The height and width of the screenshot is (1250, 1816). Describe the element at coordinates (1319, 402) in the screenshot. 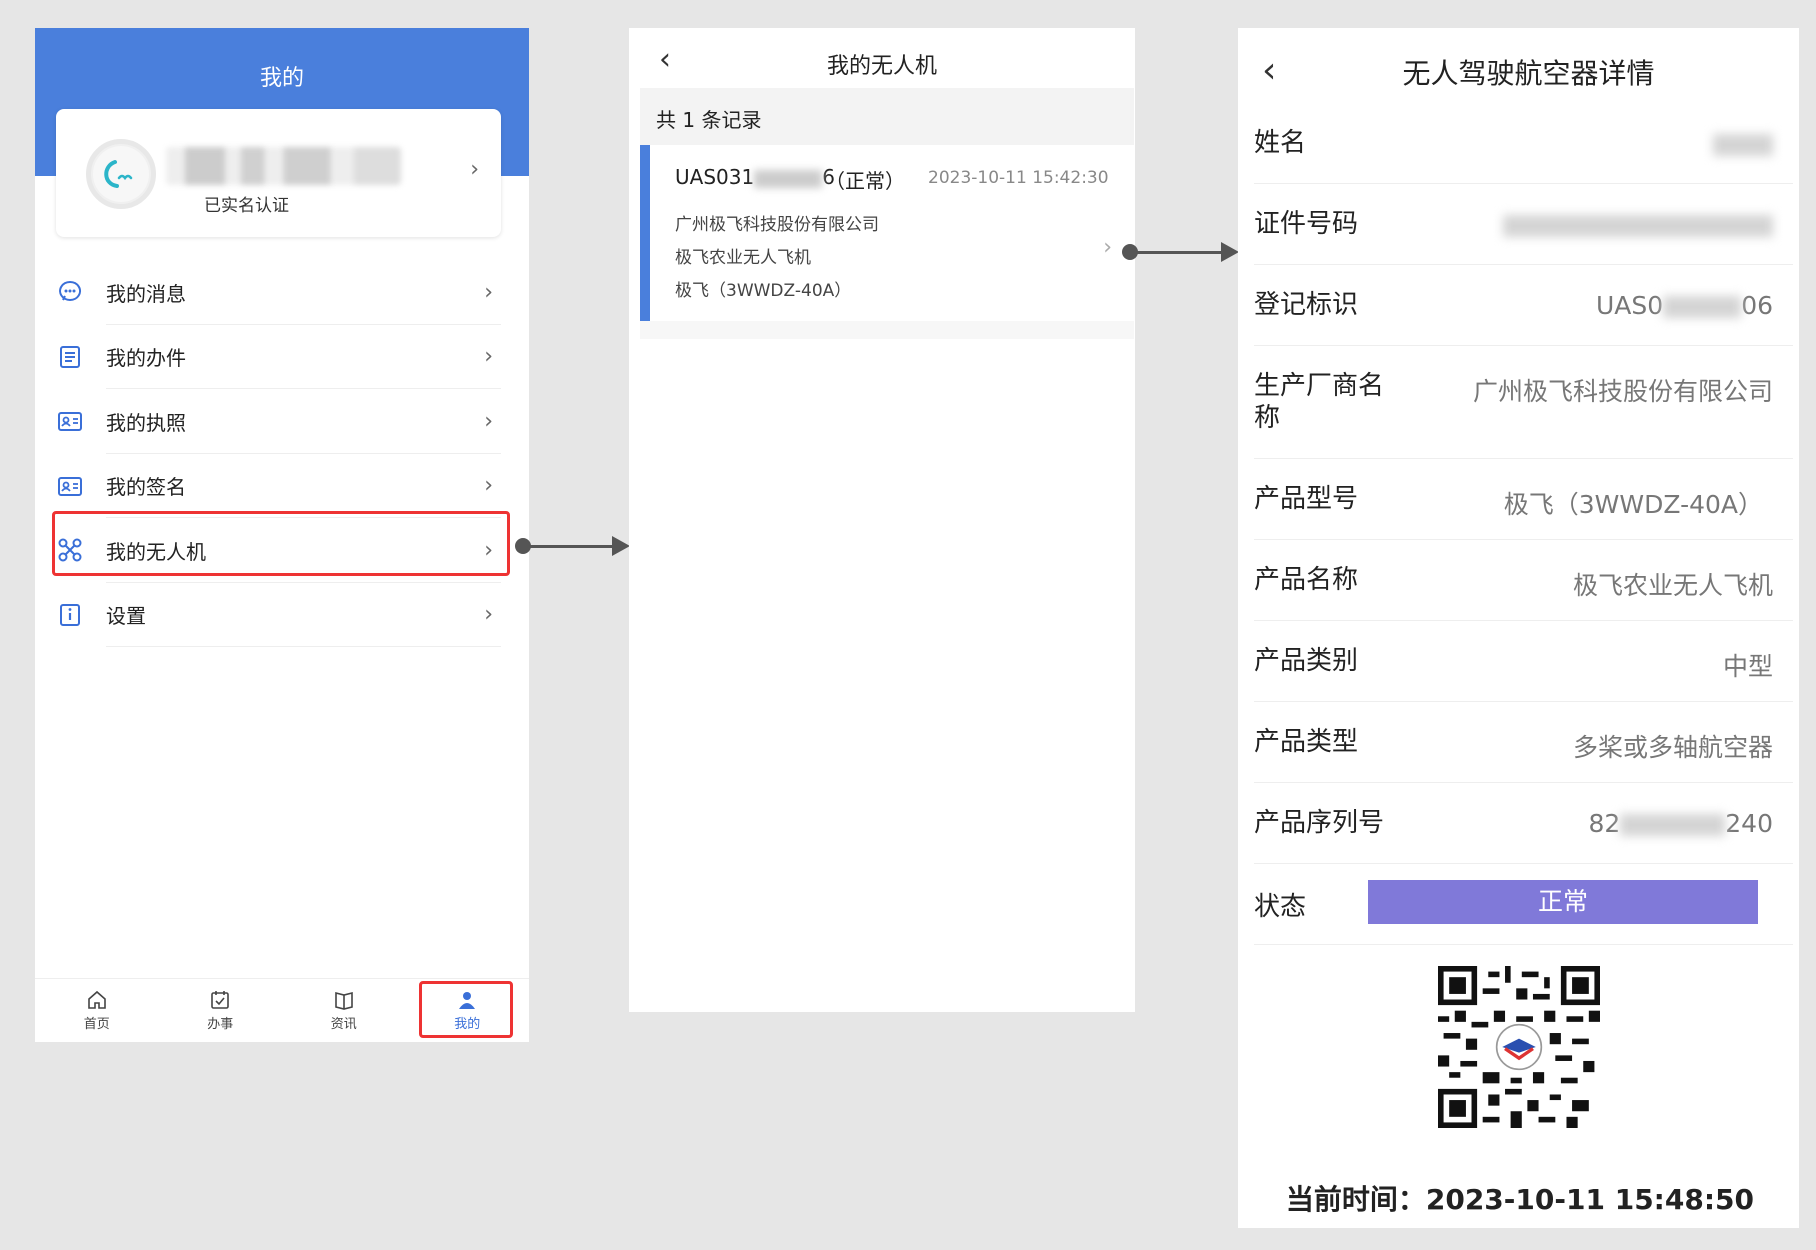

I see `field-label: 生产厂商名称` at that location.